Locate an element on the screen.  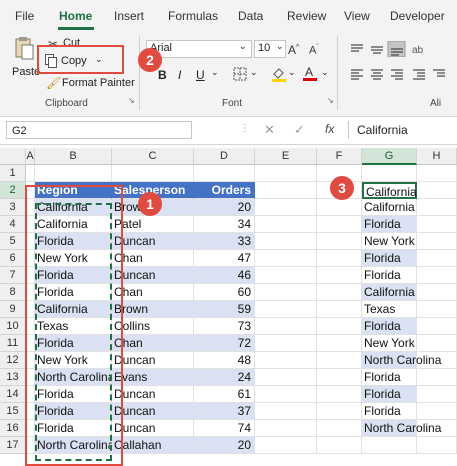
pasted-region-cell: North Carolina is located at coordinates (401, 428).